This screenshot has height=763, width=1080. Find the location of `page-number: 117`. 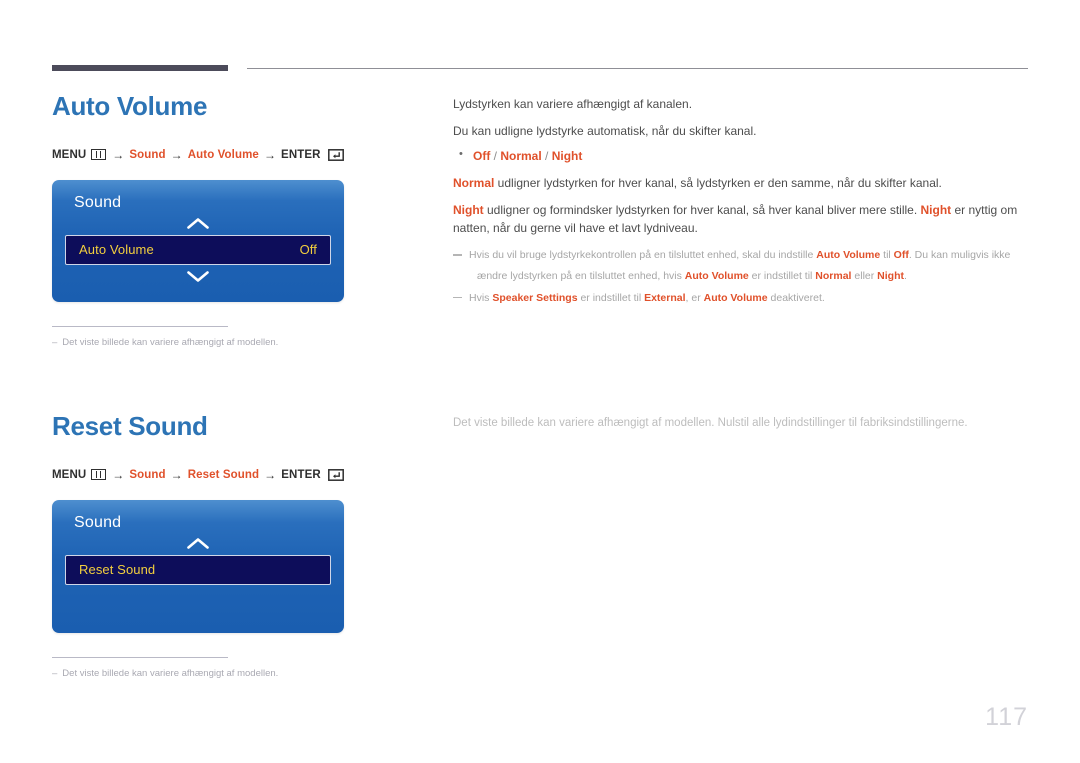

page-number: 117 is located at coordinates (1006, 717).